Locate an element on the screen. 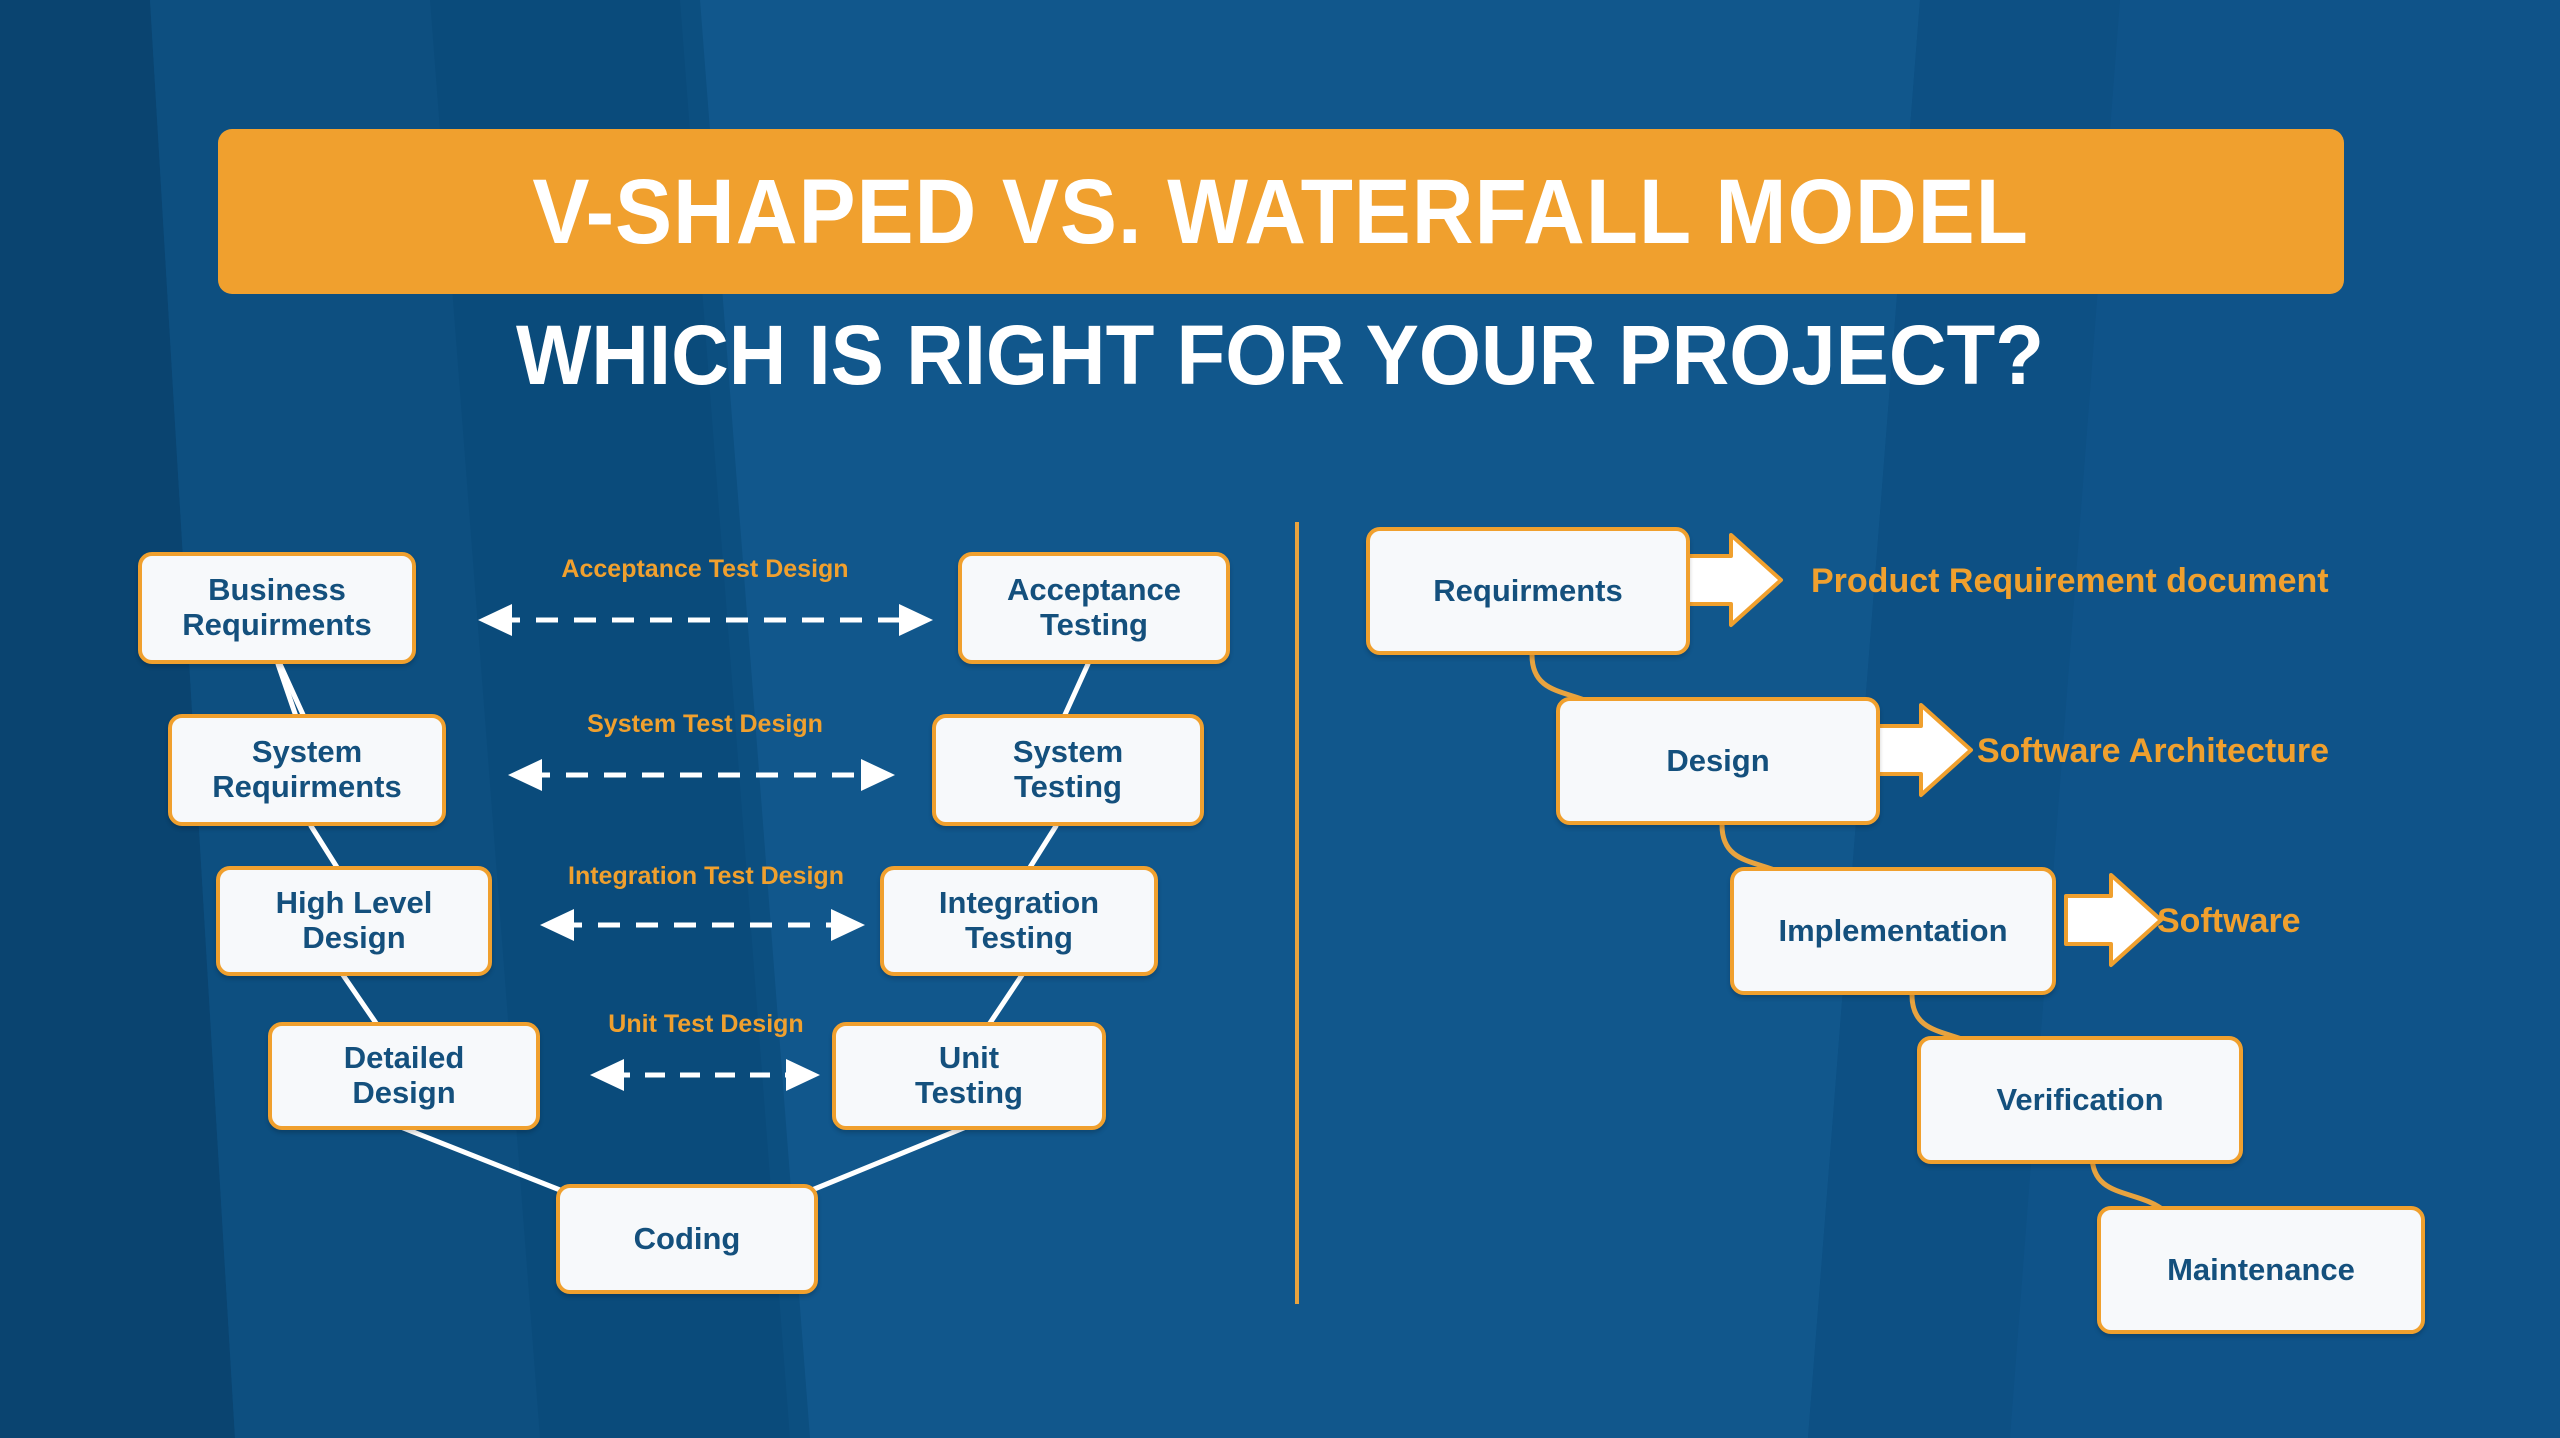  w-node-label: Implementation is located at coordinates (1893, 930).